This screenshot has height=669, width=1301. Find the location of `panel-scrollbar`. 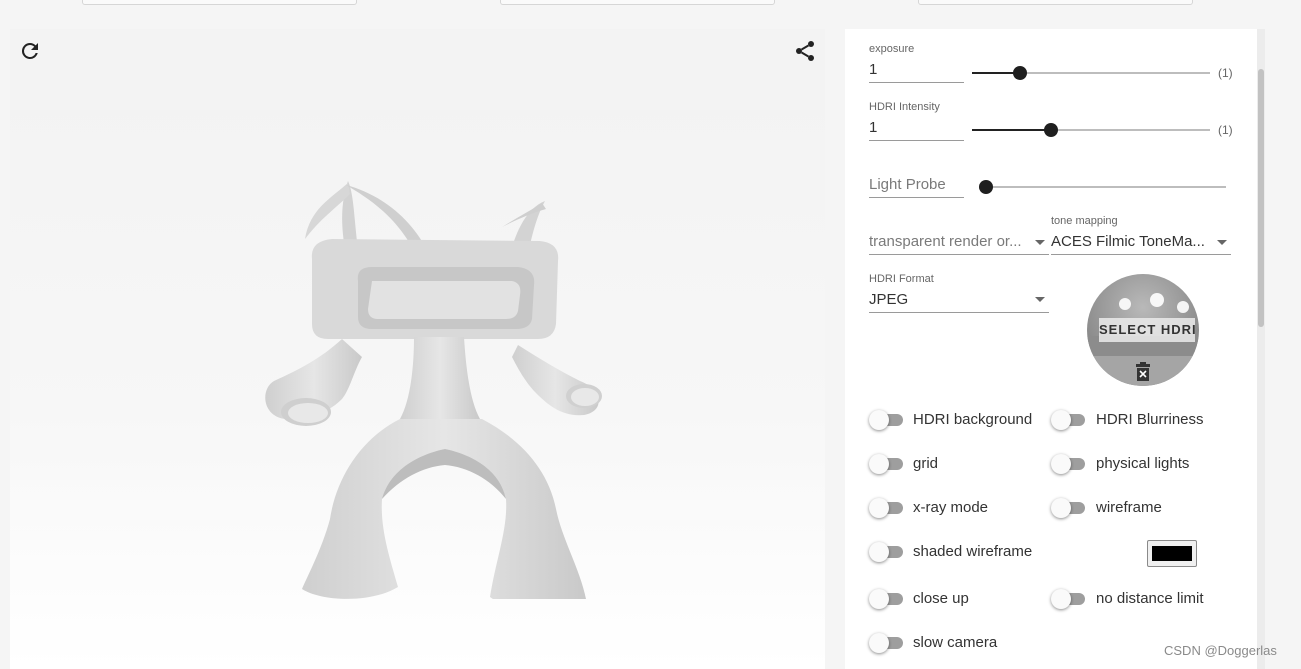

panel-scrollbar is located at coordinates (1261, 349).